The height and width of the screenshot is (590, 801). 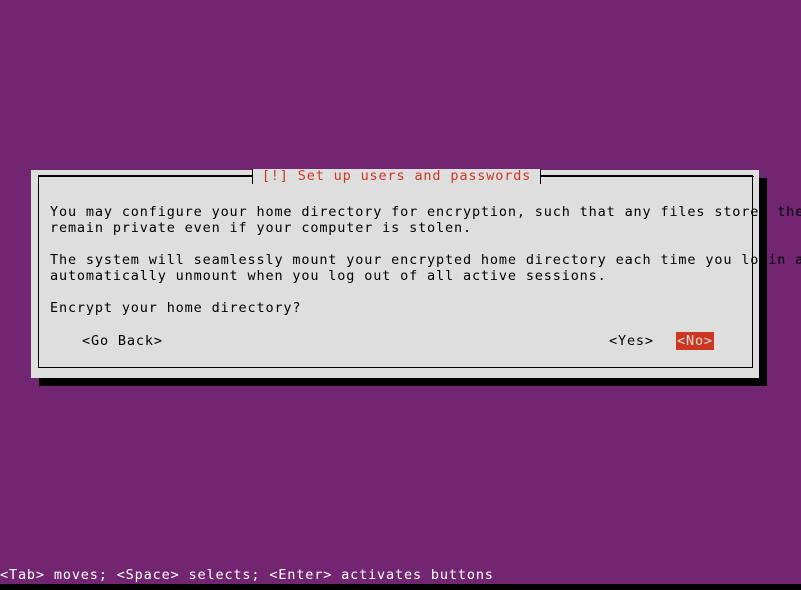 I want to click on dialog-question: Encrypt your home directory?, so click(x=176, y=308).